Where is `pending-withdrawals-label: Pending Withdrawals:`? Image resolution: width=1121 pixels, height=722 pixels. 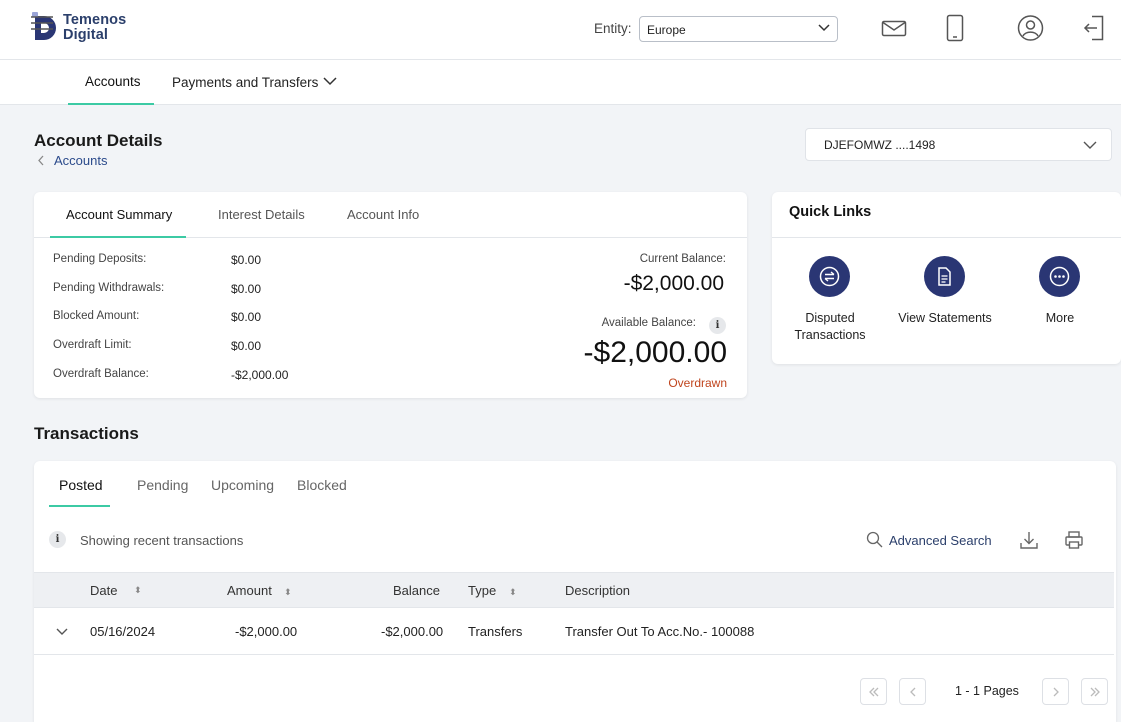
pending-withdrawals-label: Pending Withdrawals: is located at coordinates (109, 288).